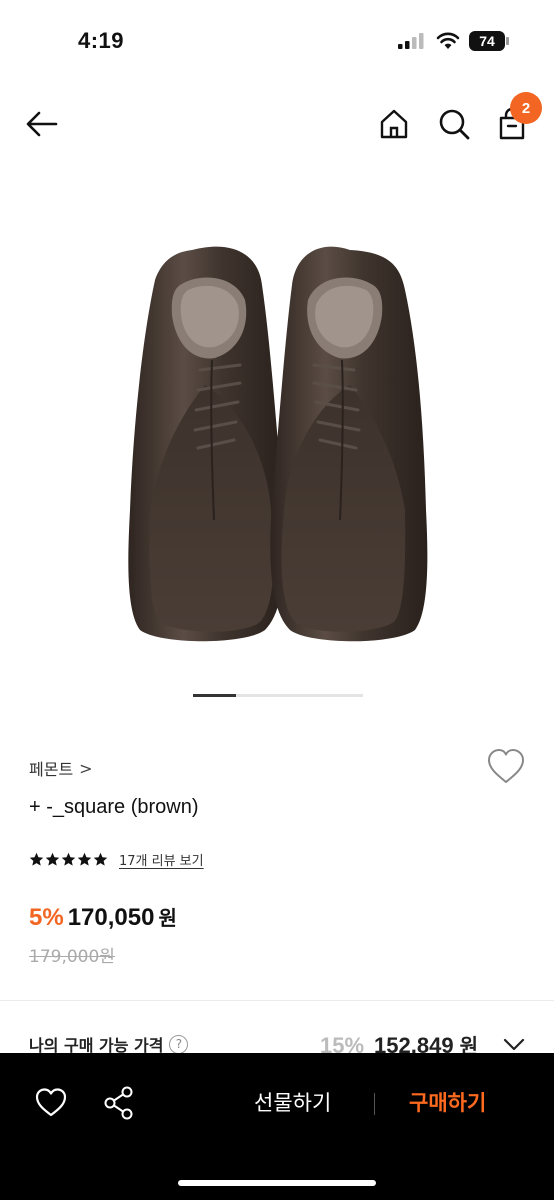 This screenshot has width=554, height=1200. What do you see at coordinates (454, 124) in the screenshot?
I see `search-icon` at bounding box center [454, 124].